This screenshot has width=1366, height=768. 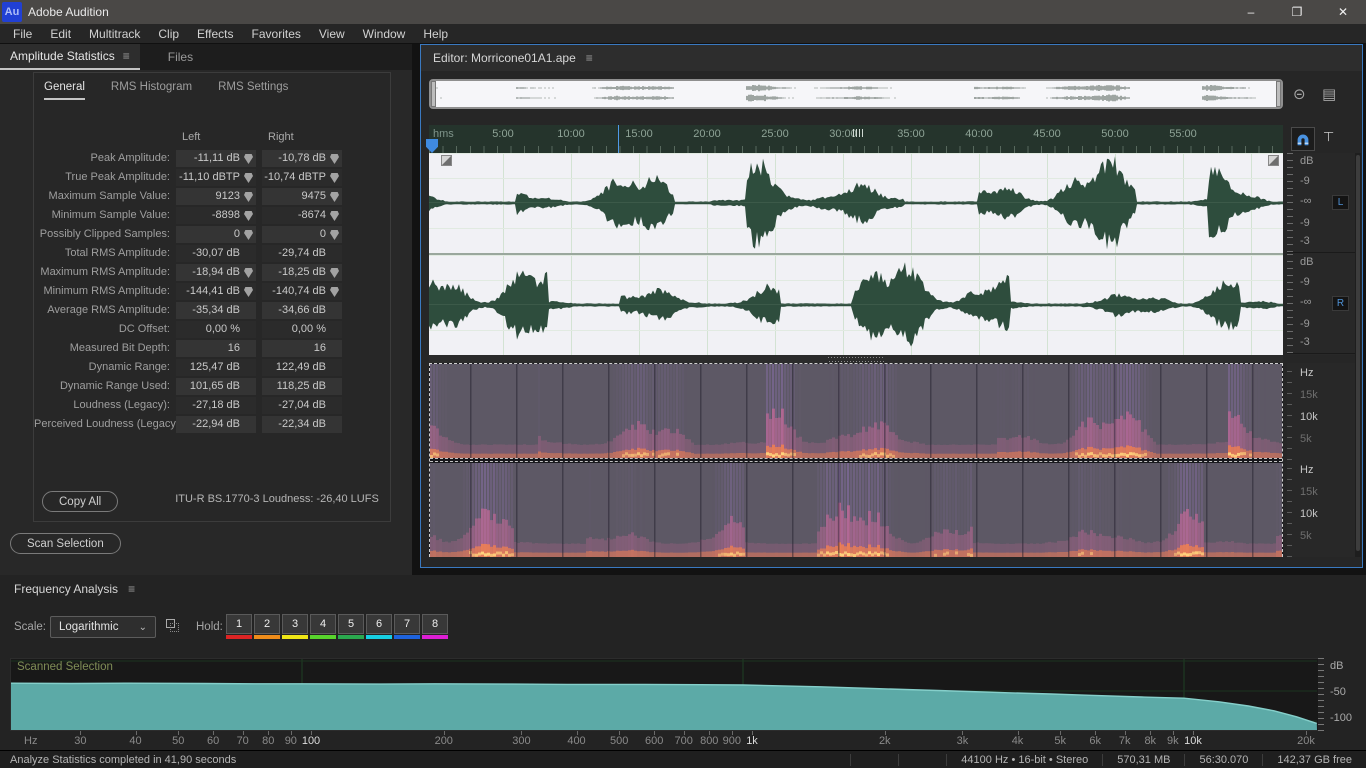 I want to click on ruler-time-label: 50:00, so click(x=1115, y=134).